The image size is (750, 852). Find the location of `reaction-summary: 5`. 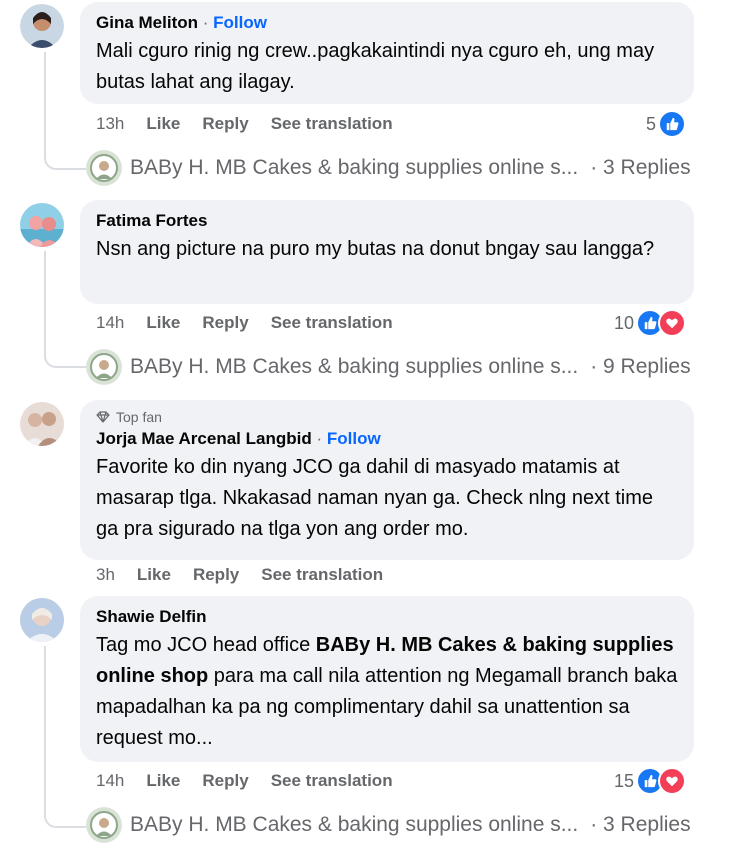

reaction-summary: 5 is located at coordinates (666, 124).